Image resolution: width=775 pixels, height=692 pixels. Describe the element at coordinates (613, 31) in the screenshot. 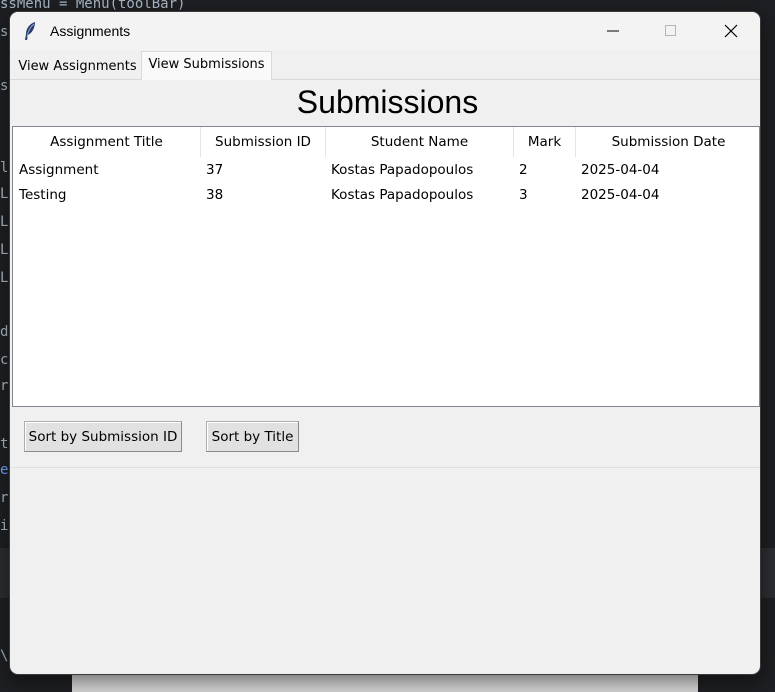

I see `minimize-icon` at that location.